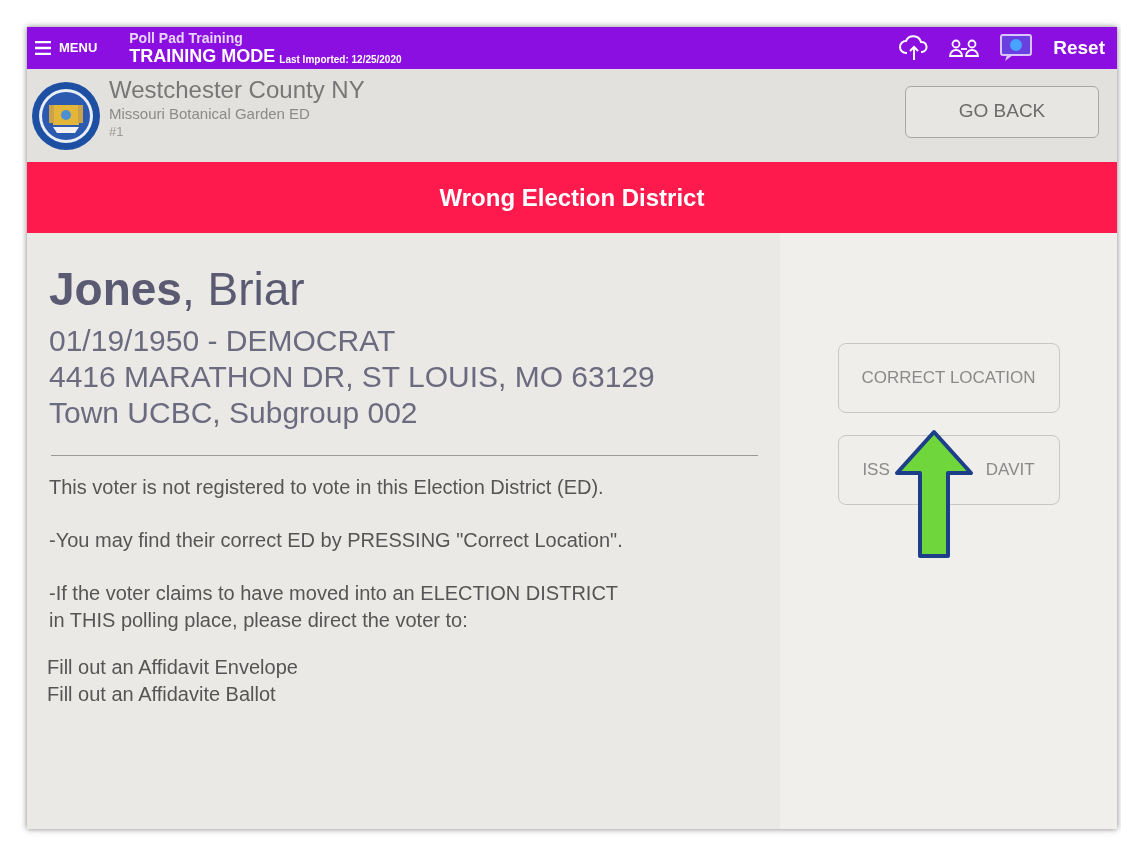 This screenshot has height=856, width=1121. What do you see at coordinates (572, 197) in the screenshot?
I see `error-banner: Wrong Election District` at bounding box center [572, 197].